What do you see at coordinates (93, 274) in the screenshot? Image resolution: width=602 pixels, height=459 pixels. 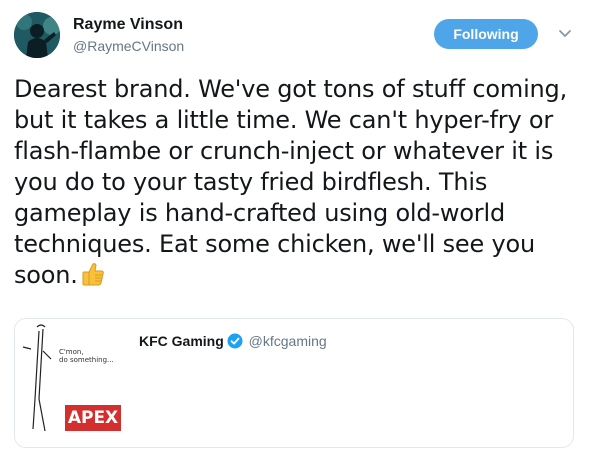 I see `thumbs-up-icon` at bounding box center [93, 274].